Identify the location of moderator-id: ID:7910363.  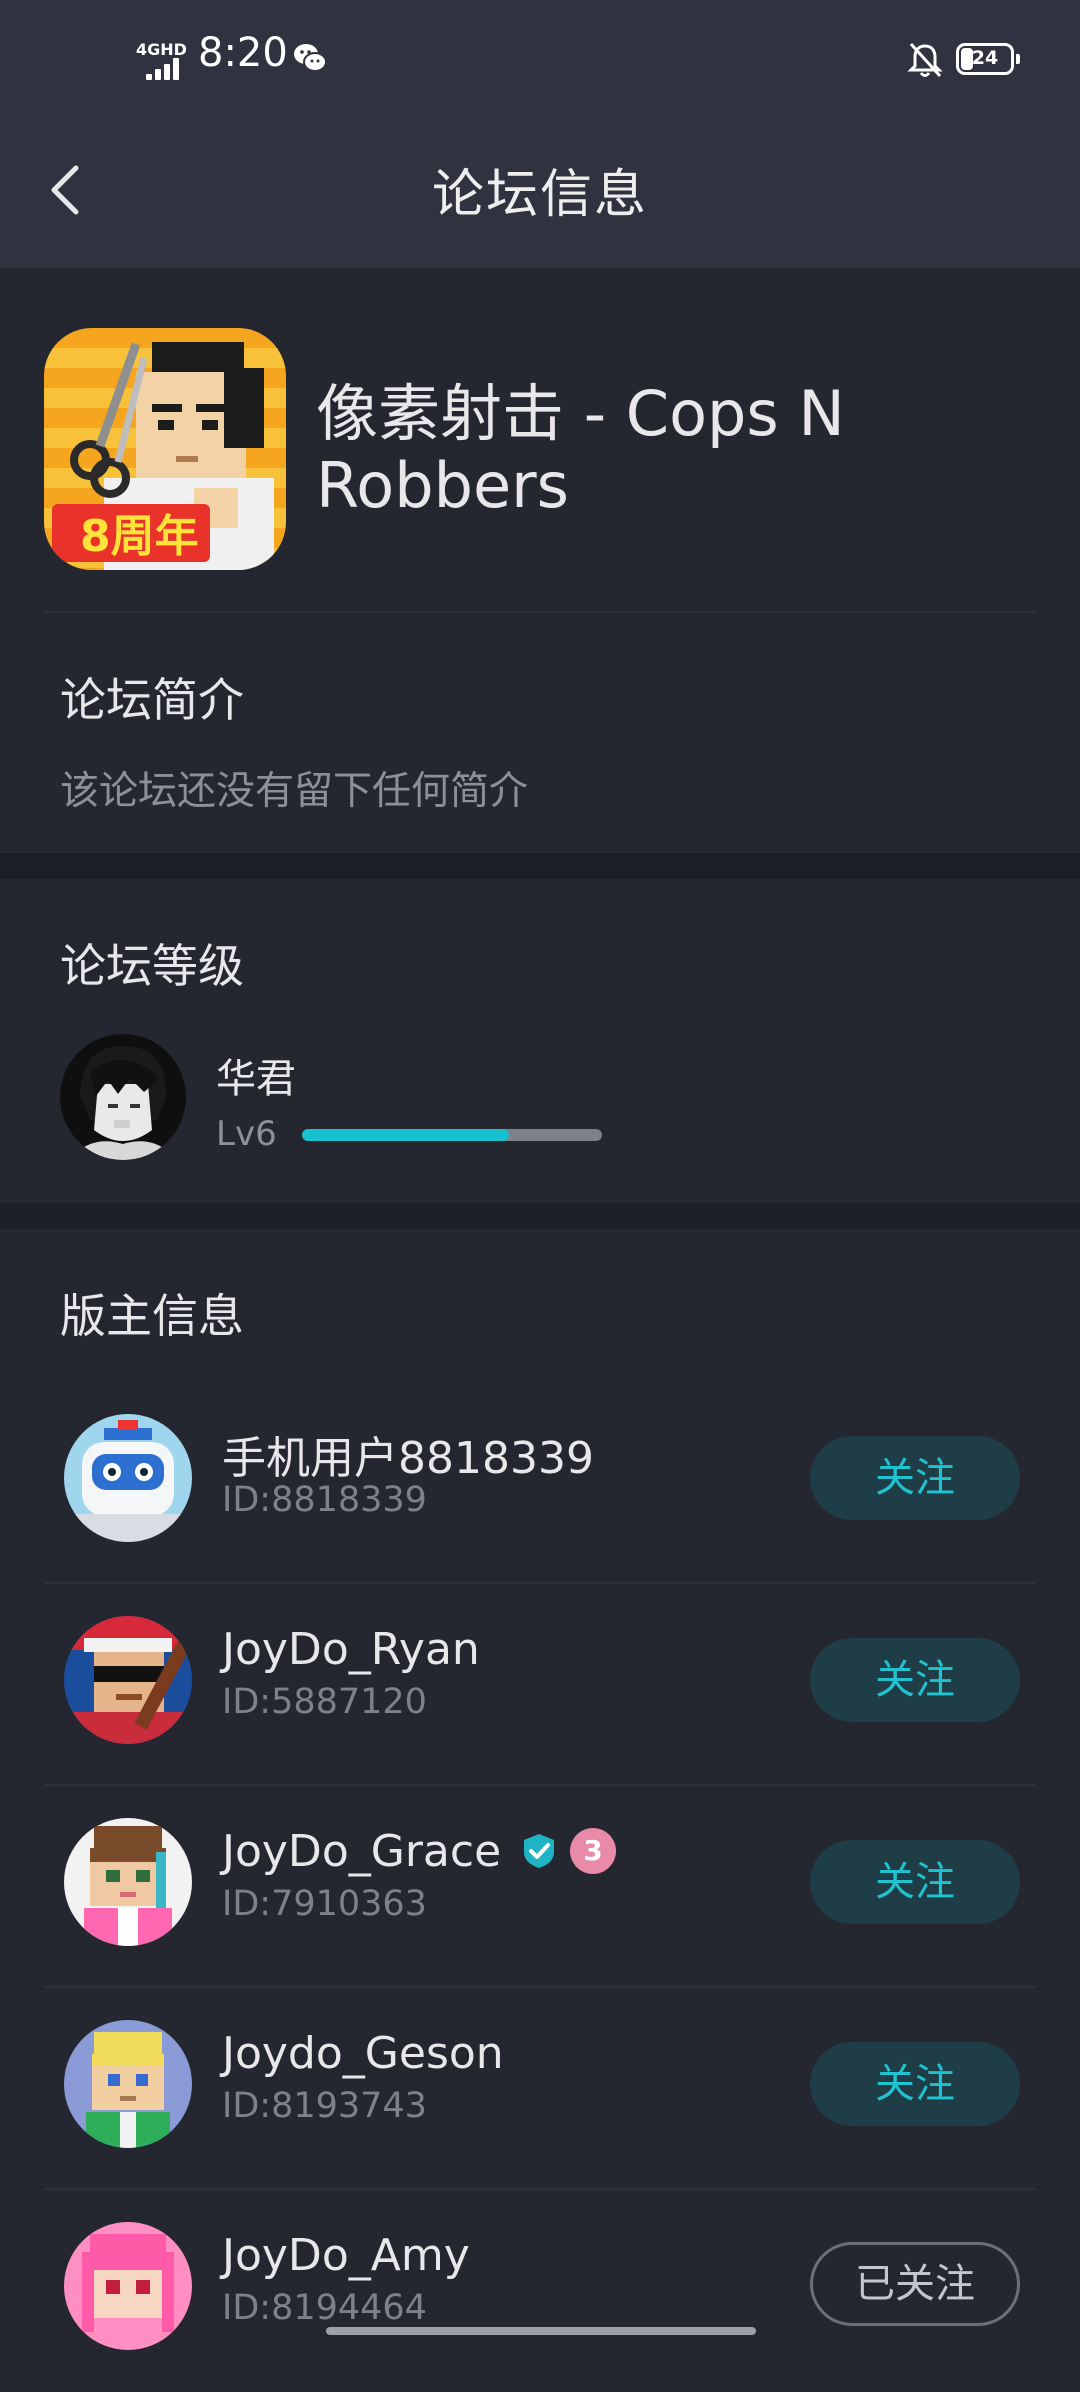
(324, 1904).